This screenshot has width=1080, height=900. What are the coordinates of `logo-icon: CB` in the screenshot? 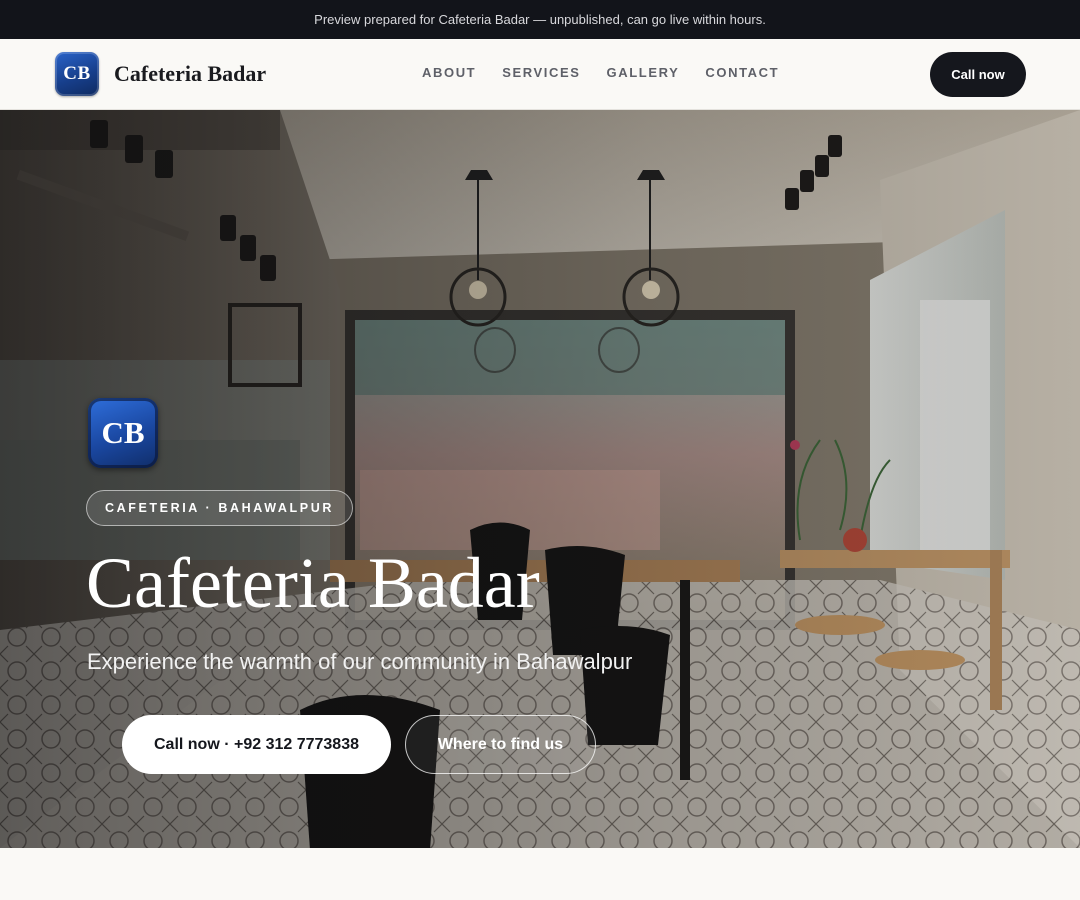 It's located at (77, 74).